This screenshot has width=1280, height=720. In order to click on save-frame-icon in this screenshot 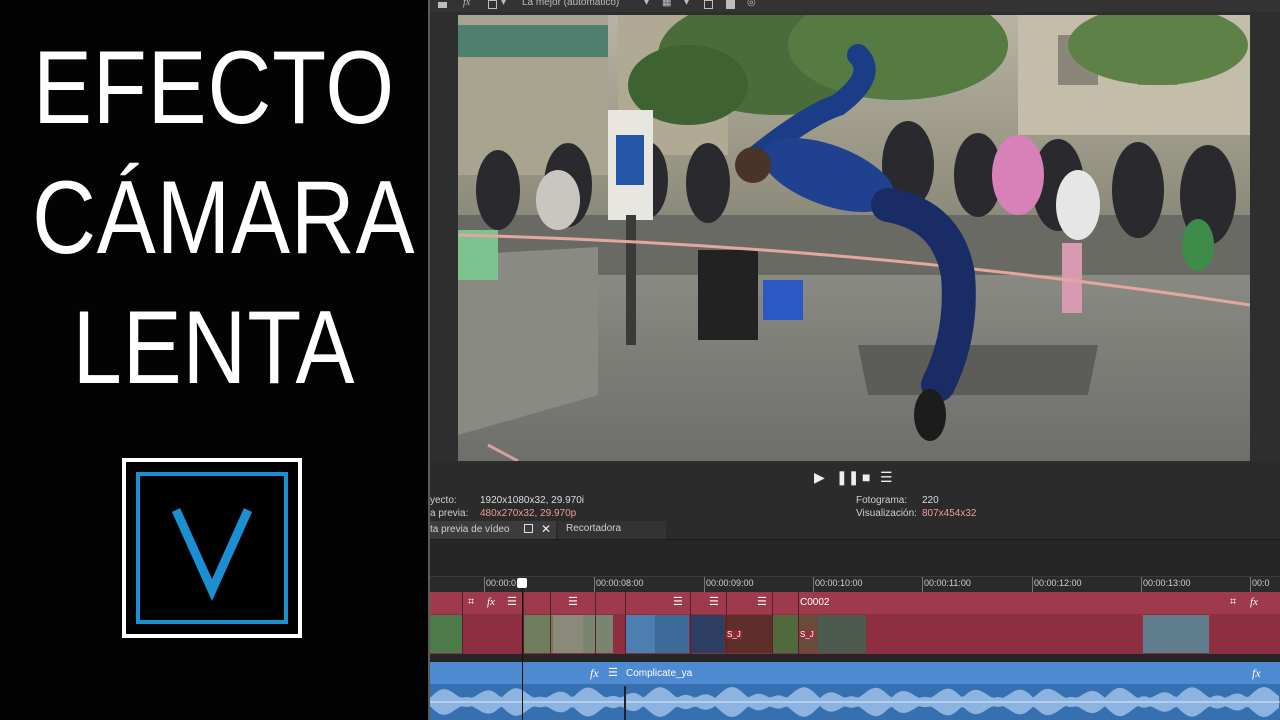, I will do `click(730, 4)`.